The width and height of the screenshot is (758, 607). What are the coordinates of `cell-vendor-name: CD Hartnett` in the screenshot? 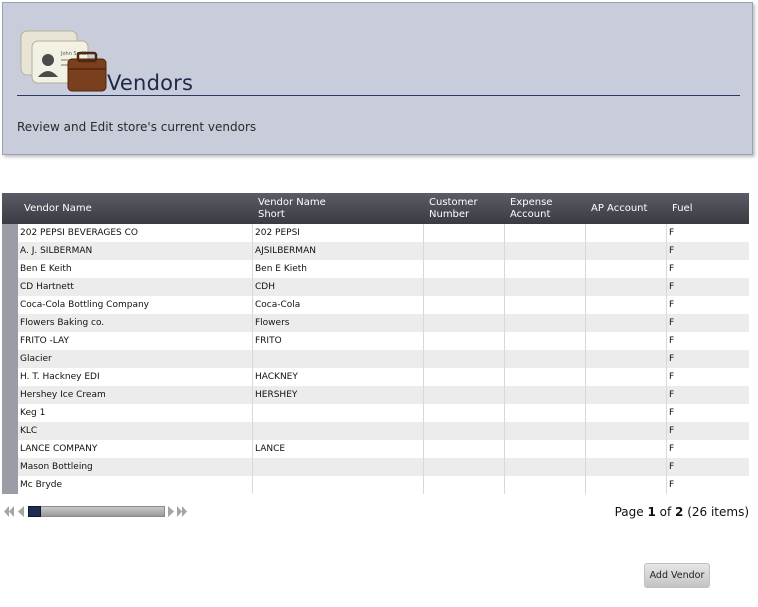 It's located at (135, 287).